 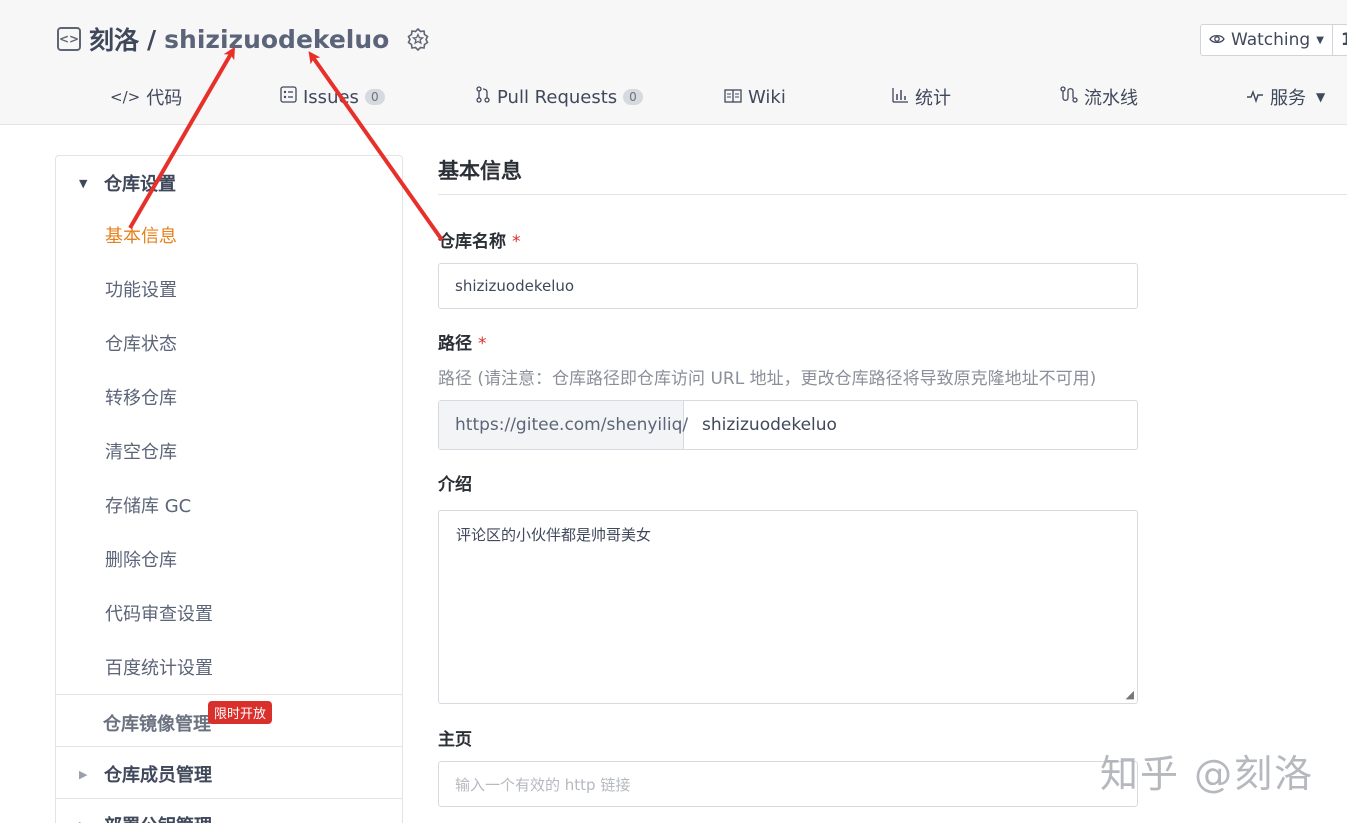 I want to click on tab-pipeline: 流水线, so click(x=1099, y=97).